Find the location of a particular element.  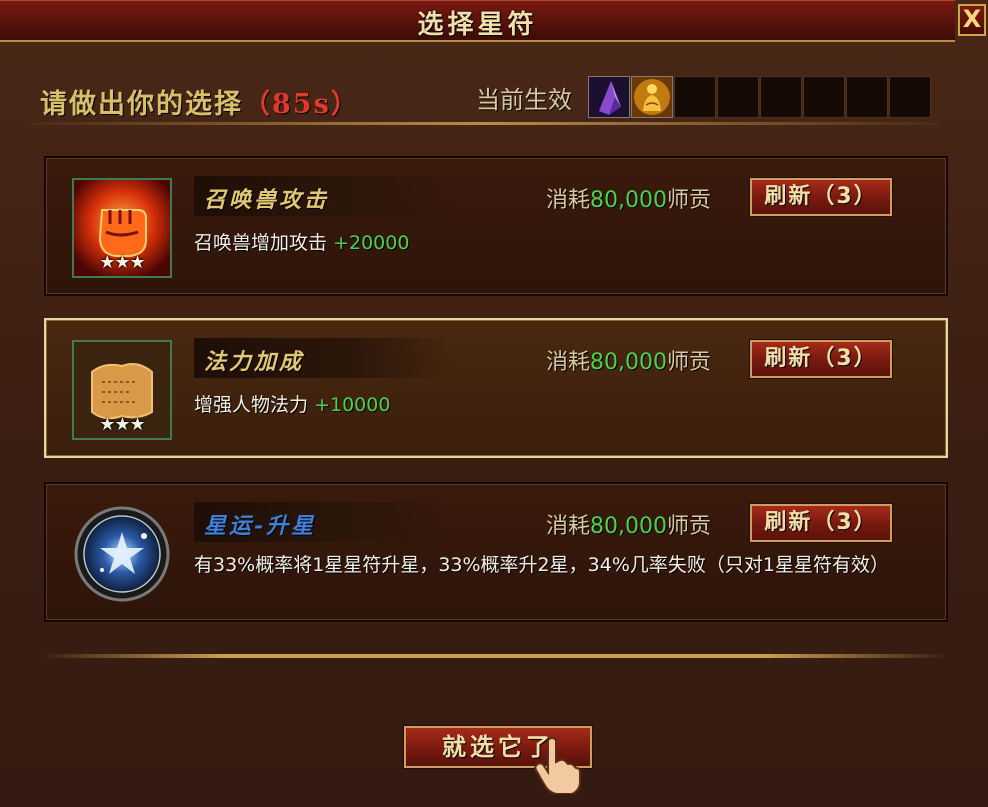

option-name: 召唤兽攻击 is located at coordinates (267, 200).